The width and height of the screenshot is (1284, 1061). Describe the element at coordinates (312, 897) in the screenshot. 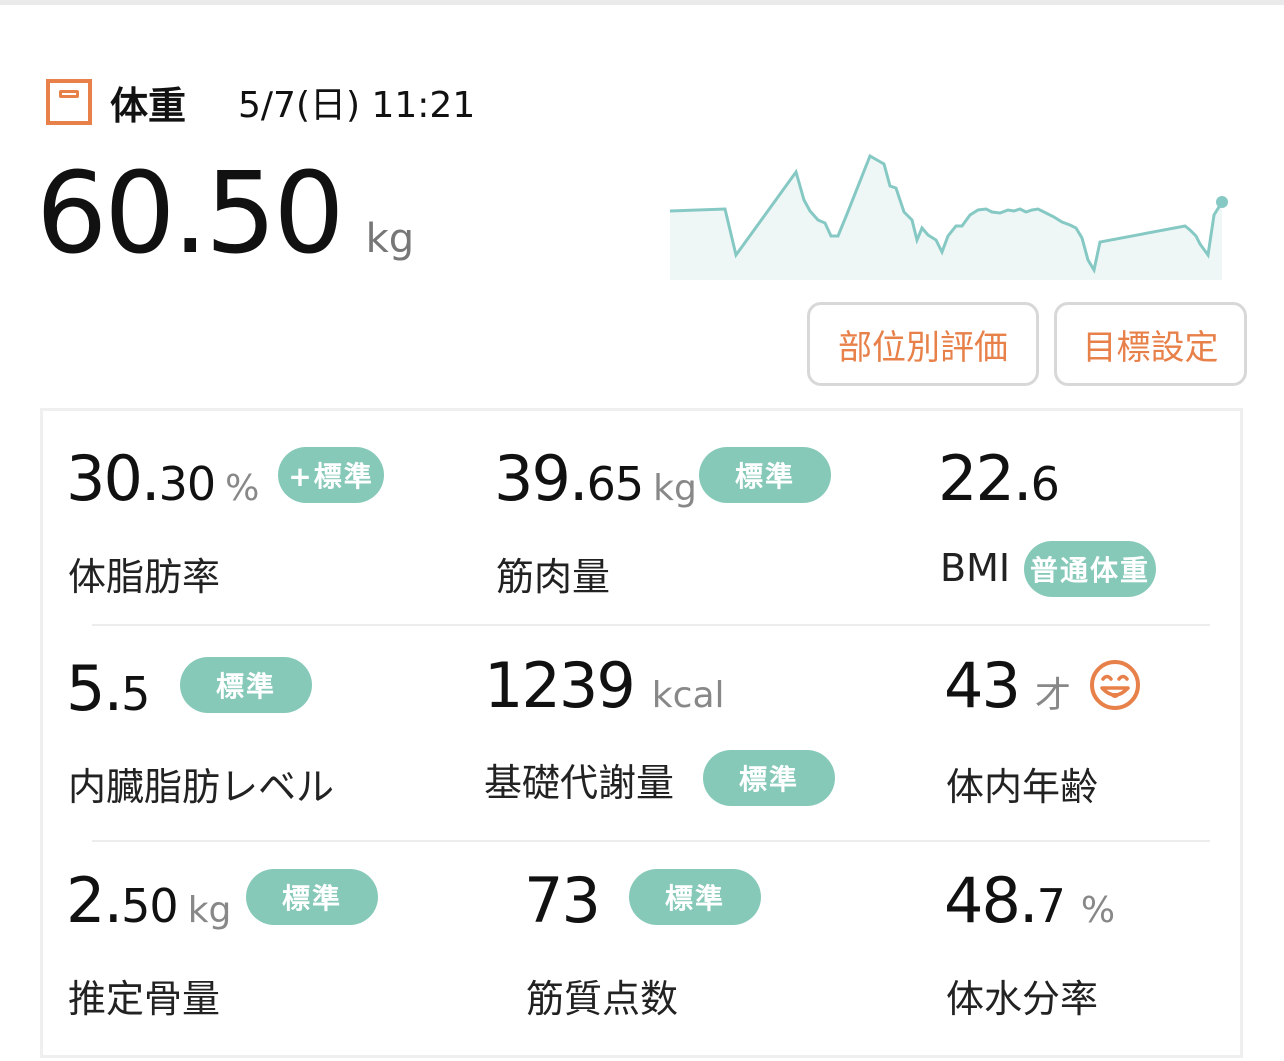

I see `bone-mass-badge: 標準` at that location.